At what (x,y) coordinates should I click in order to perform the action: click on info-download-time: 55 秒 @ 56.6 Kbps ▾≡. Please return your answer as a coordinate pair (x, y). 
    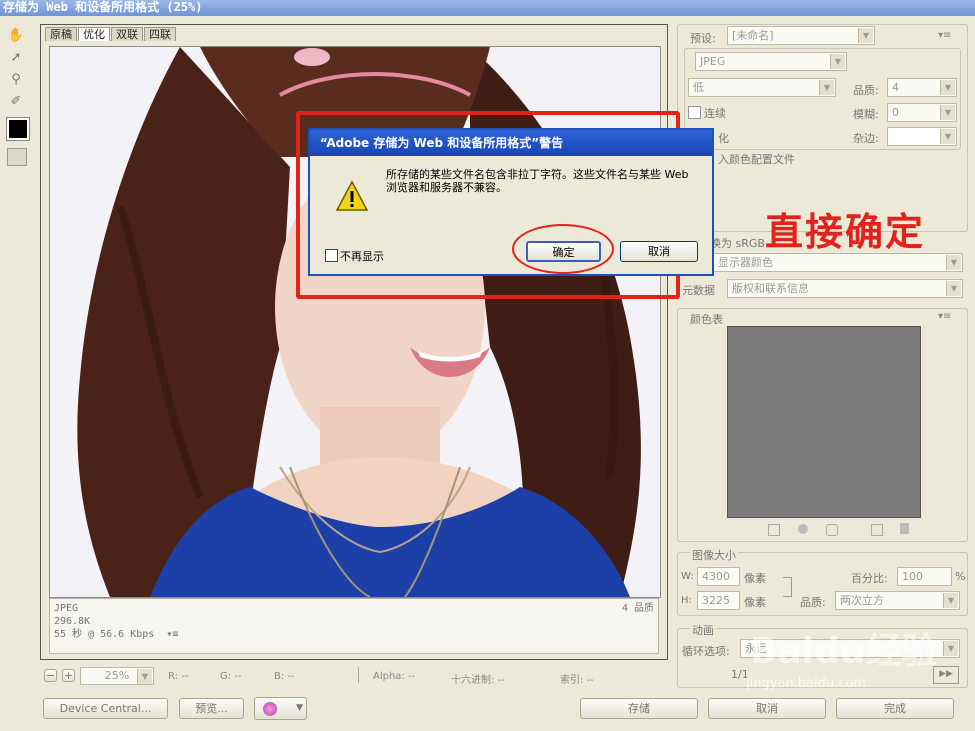
    Looking at the image, I should click on (116, 634).